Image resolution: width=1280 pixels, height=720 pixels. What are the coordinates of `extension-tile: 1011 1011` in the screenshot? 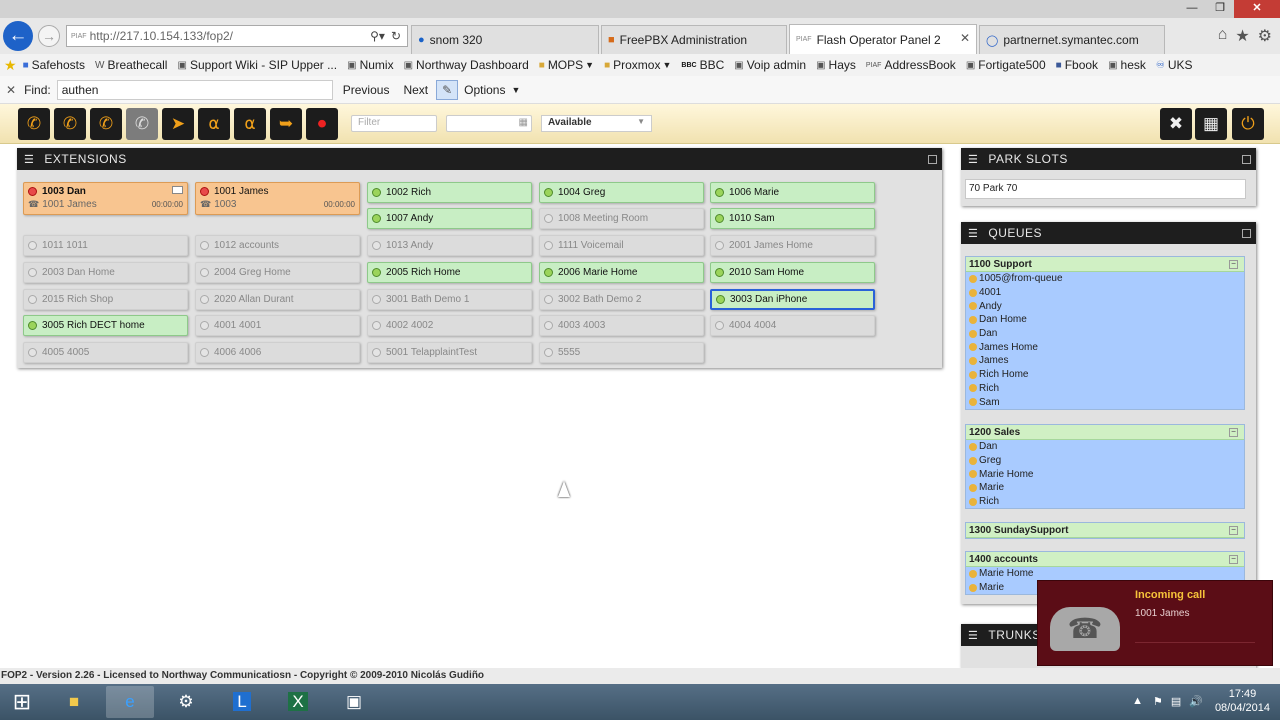 It's located at (105, 245).